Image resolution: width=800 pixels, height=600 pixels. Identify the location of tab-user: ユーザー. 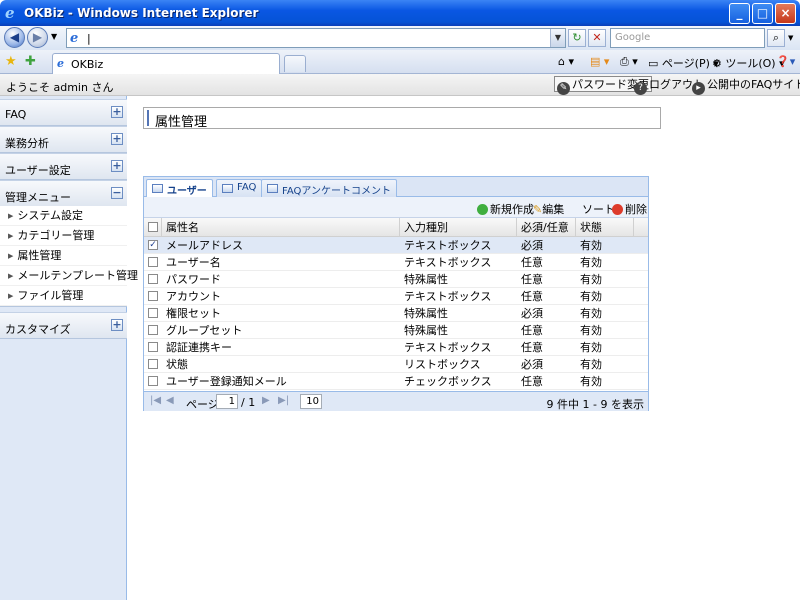
(179, 188).